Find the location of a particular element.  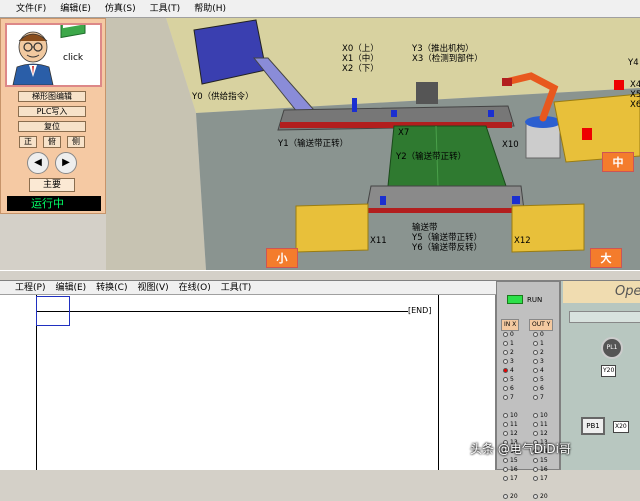

end-instruction: [END] is located at coordinates (423, 311).